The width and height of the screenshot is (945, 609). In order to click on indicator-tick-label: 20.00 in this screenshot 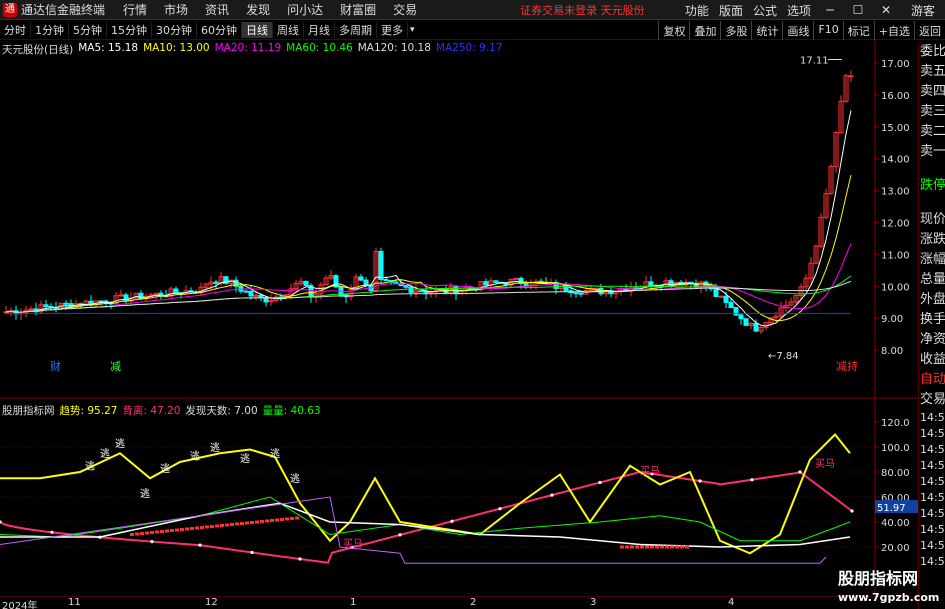, I will do `click(895, 548)`.